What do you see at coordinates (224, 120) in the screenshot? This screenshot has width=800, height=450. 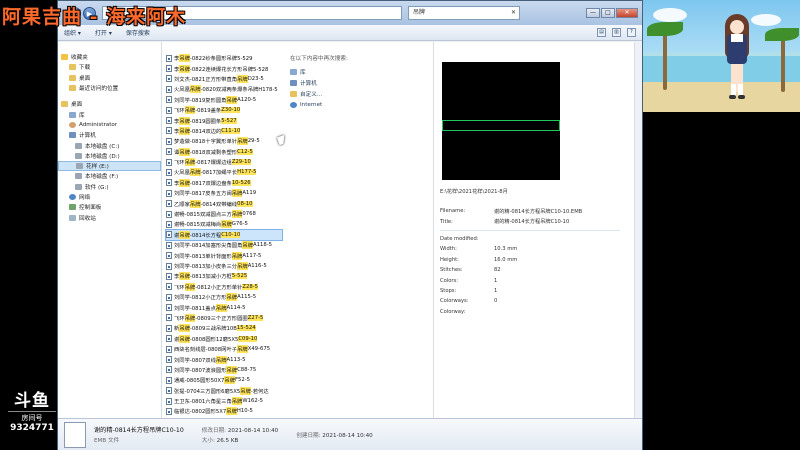 I see `file-list-item: 李吊牌 -0819圆圈条 5-527` at bounding box center [224, 120].